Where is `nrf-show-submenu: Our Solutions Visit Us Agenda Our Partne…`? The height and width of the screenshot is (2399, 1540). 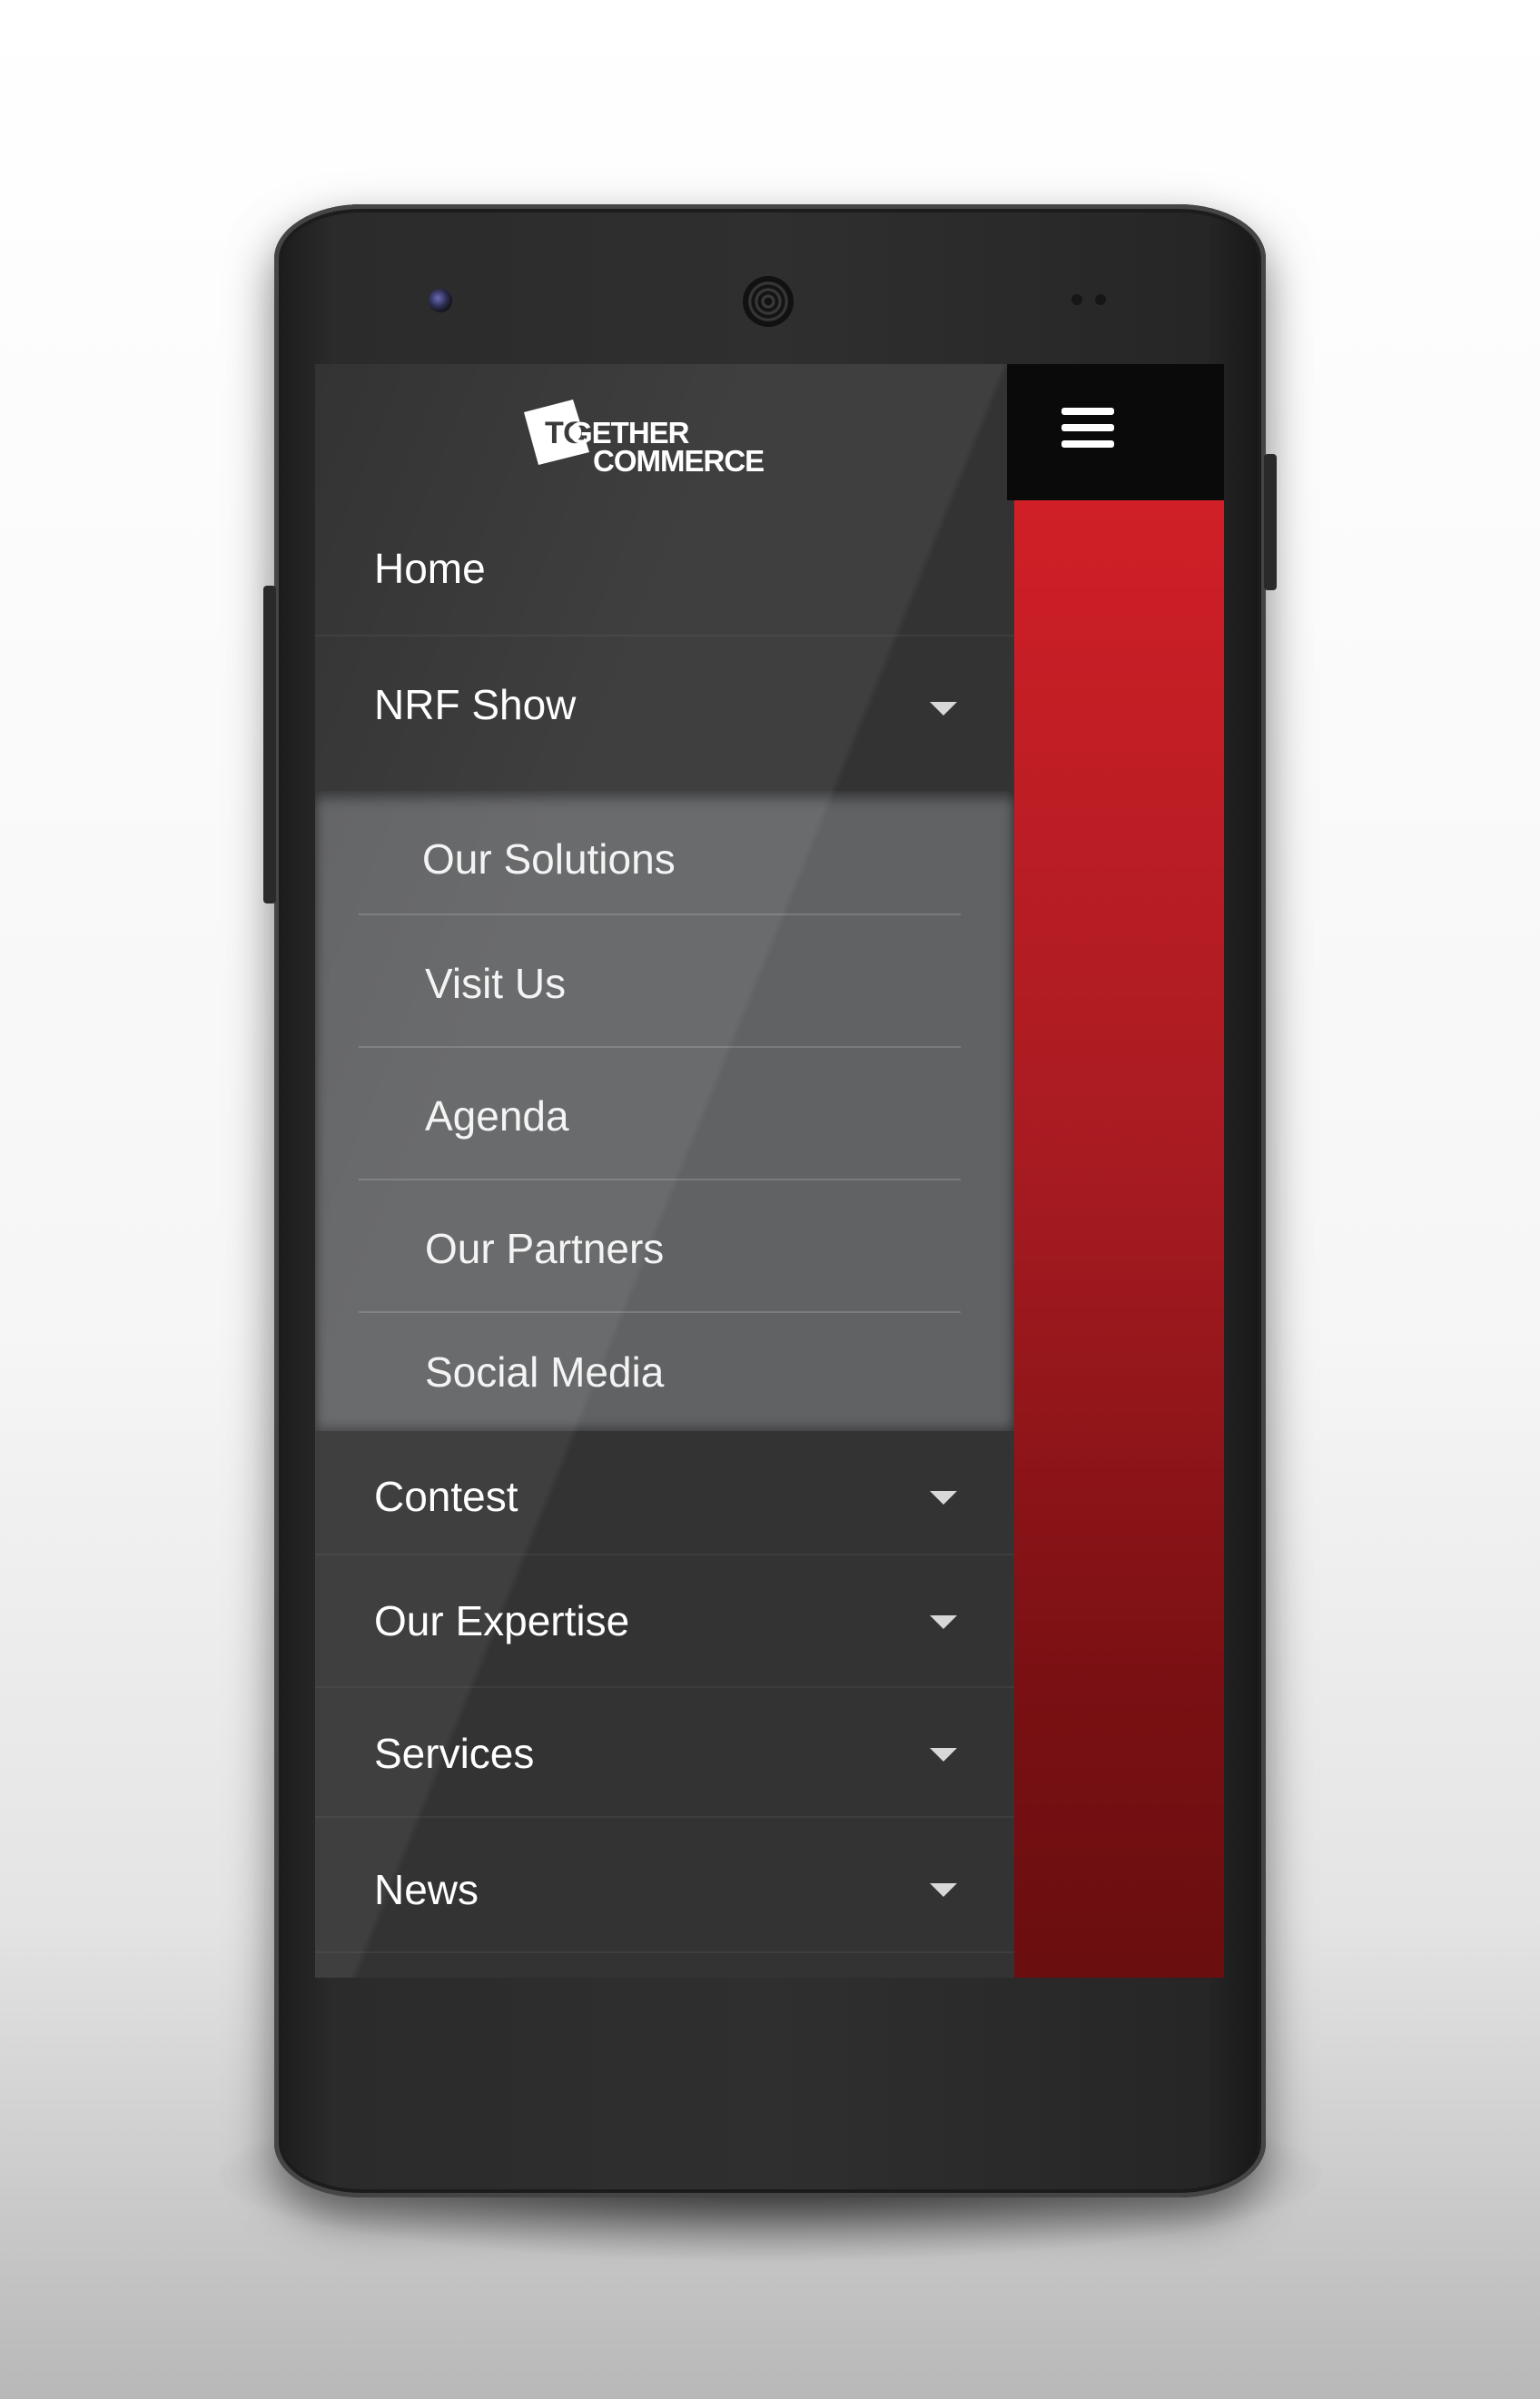 nrf-show-submenu: Our Solutions Visit Us Agenda Our Partne… is located at coordinates (664, 1111).